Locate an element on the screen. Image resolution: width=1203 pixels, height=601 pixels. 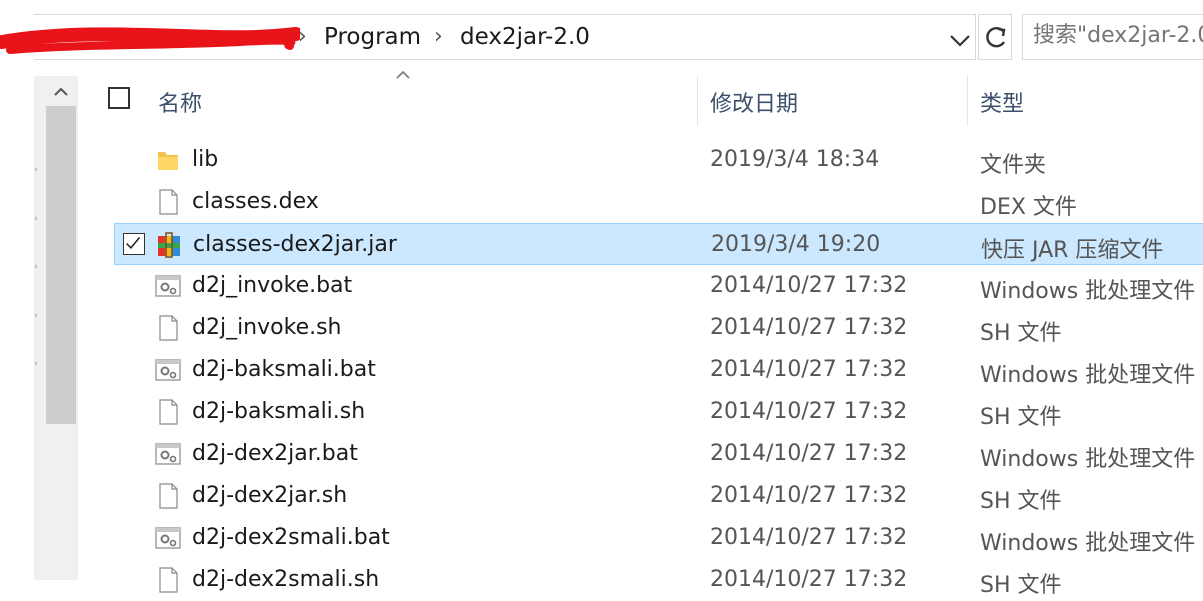
file-row: d2j-dex2smali.sh 2014/10/27 17:32 SH 文件 is located at coordinates (658, 580).